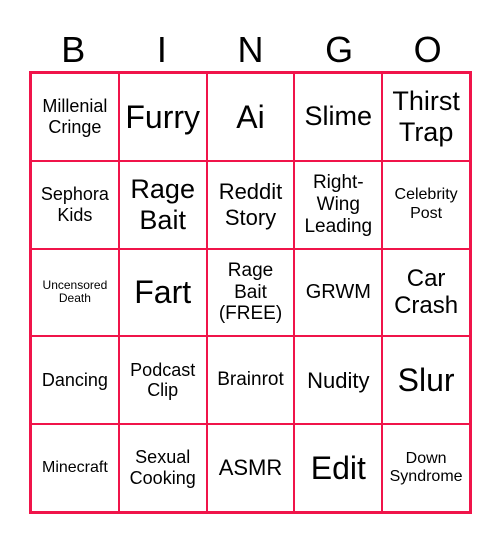 This screenshot has height=544, width=501. What do you see at coordinates (75, 204) in the screenshot?
I see `bingo-cell: Sephora Kids` at bounding box center [75, 204].